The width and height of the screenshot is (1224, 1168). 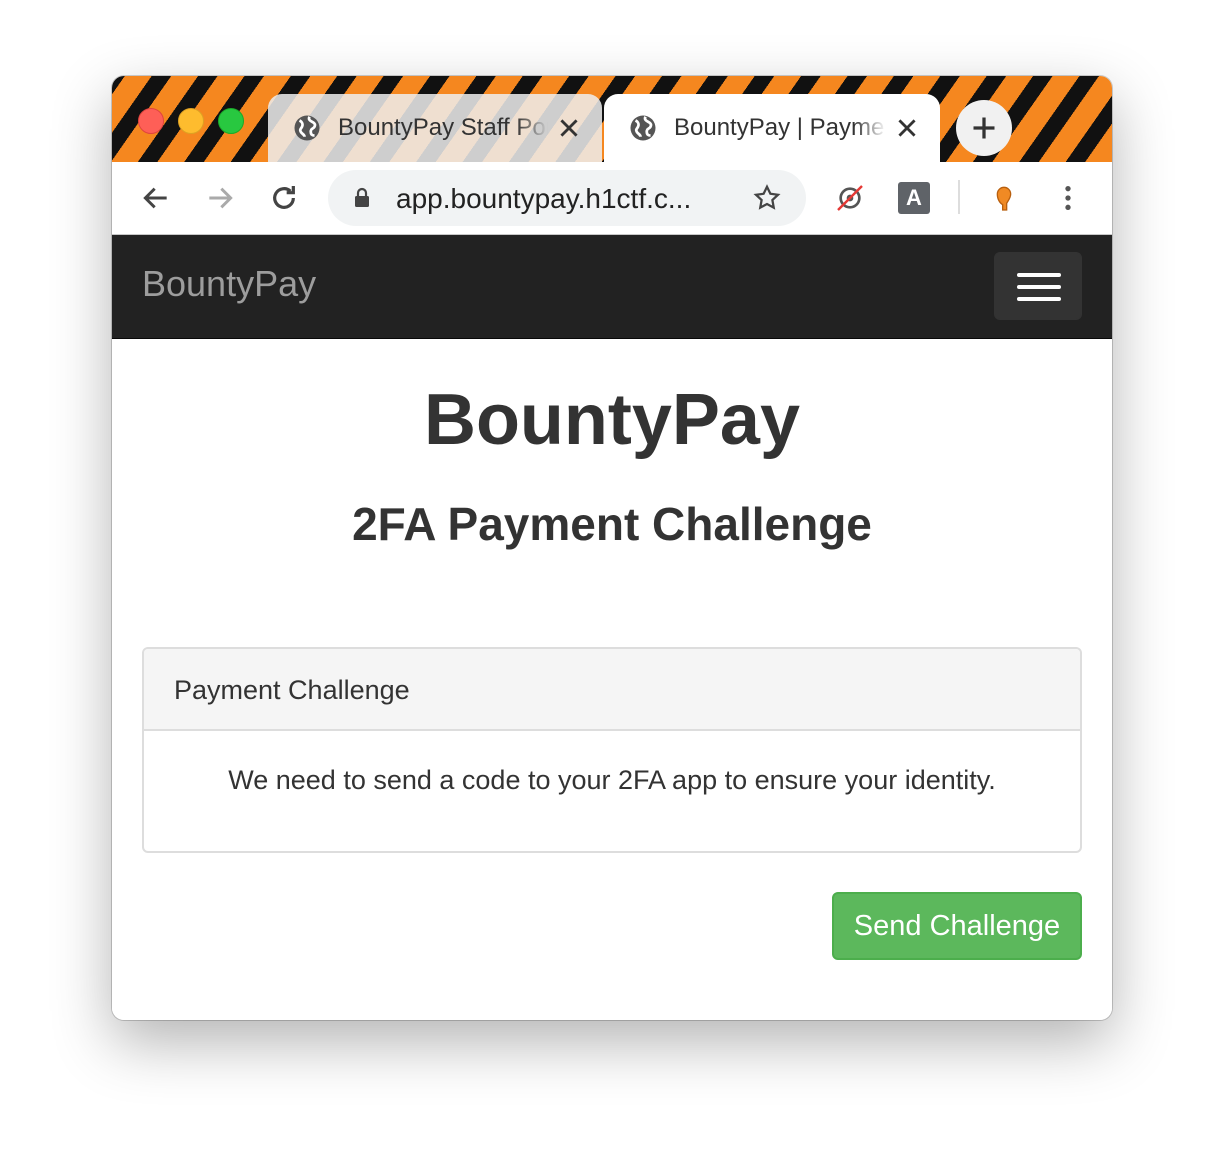 What do you see at coordinates (443, 127) in the screenshot?
I see `tab-title: BountyPay Staff Portal` at bounding box center [443, 127].